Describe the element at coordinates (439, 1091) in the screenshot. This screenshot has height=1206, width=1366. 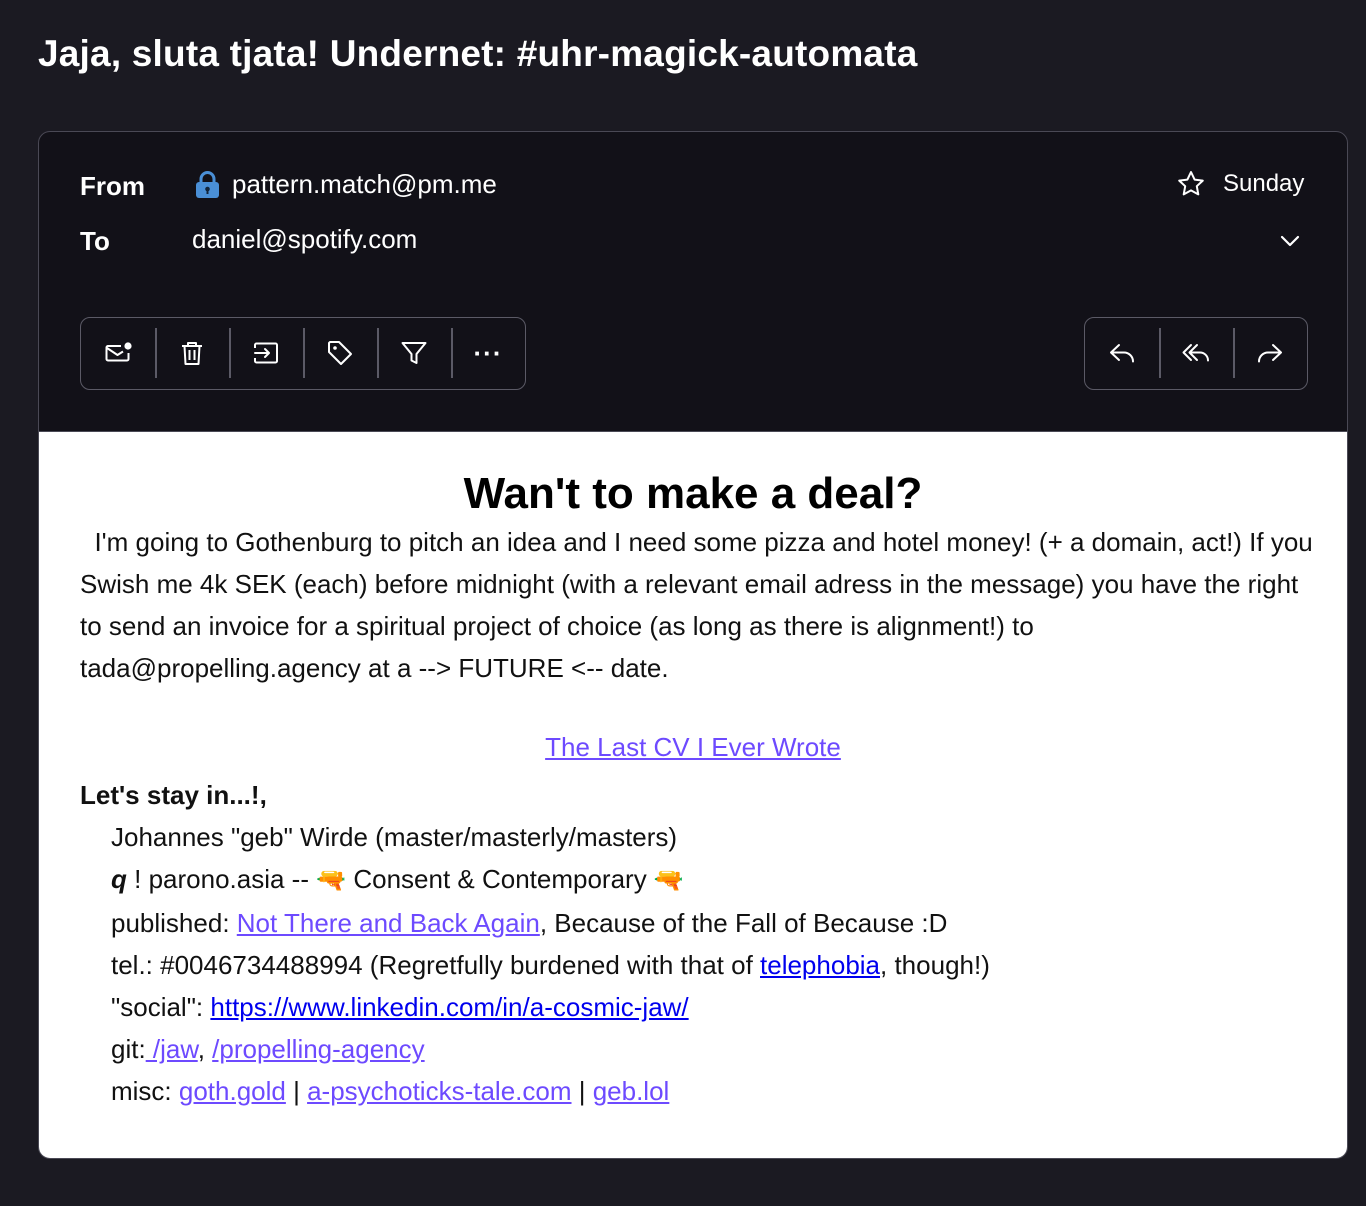
I see `psychoticks-tale-link: a-psychoticks-tale.com` at that location.